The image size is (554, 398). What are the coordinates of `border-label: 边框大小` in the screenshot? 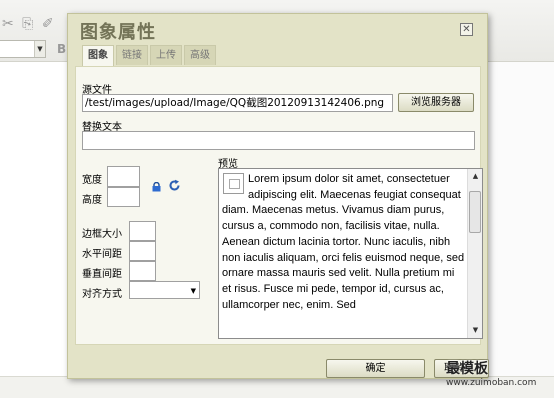 It's located at (102, 234).